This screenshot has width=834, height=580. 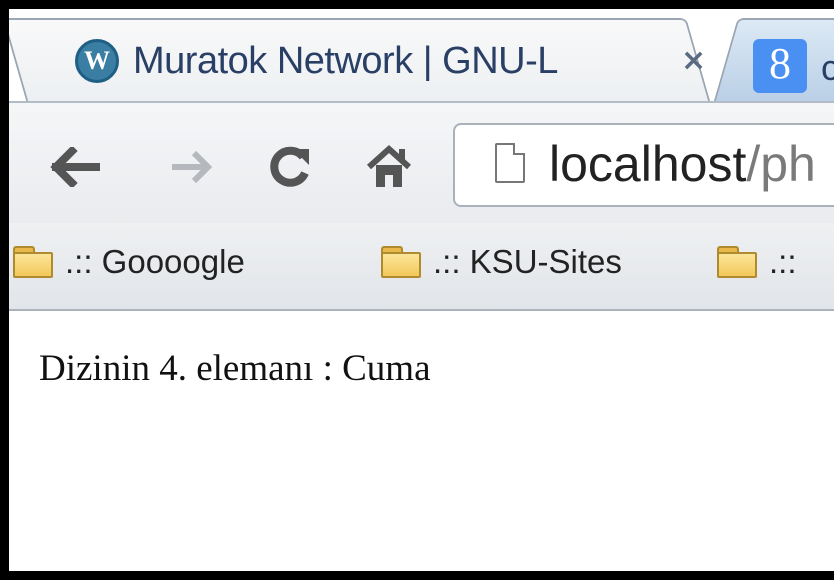 What do you see at coordinates (783, 261) in the screenshot?
I see `bookmark-label: .::` at bounding box center [783, 261].